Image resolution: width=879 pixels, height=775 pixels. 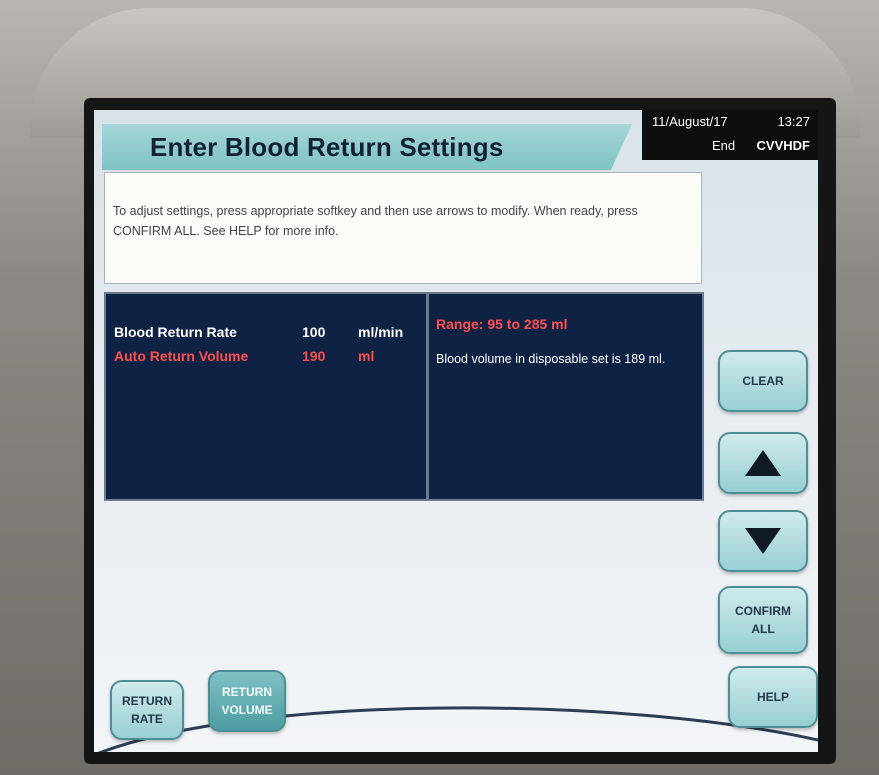 What do you see at coordinates (724, 145) in the screenshot?
I see `procedure-status: End` at bounding box center [724, 145].